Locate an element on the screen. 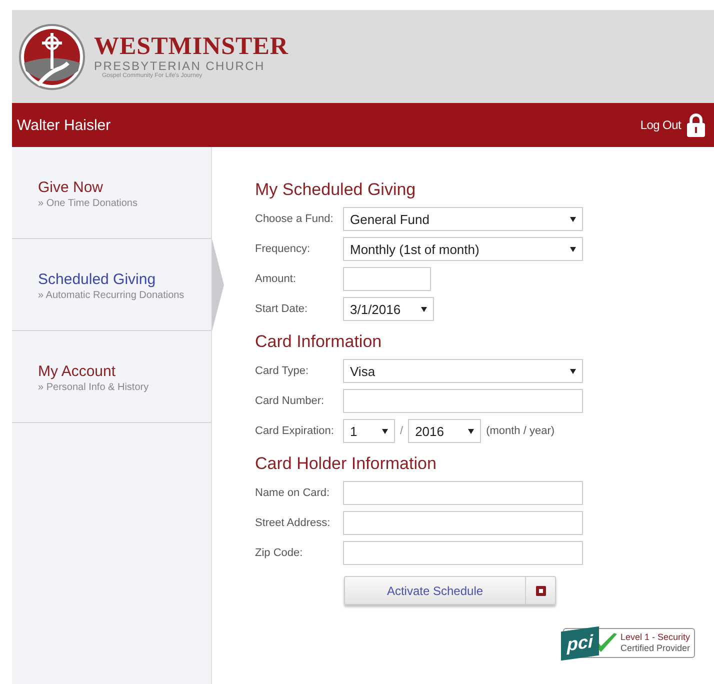 Image resolution: width=714 pixels, height=684 pixels. section-heading: My Scheduled Giving is located at coordinates (336, 190).